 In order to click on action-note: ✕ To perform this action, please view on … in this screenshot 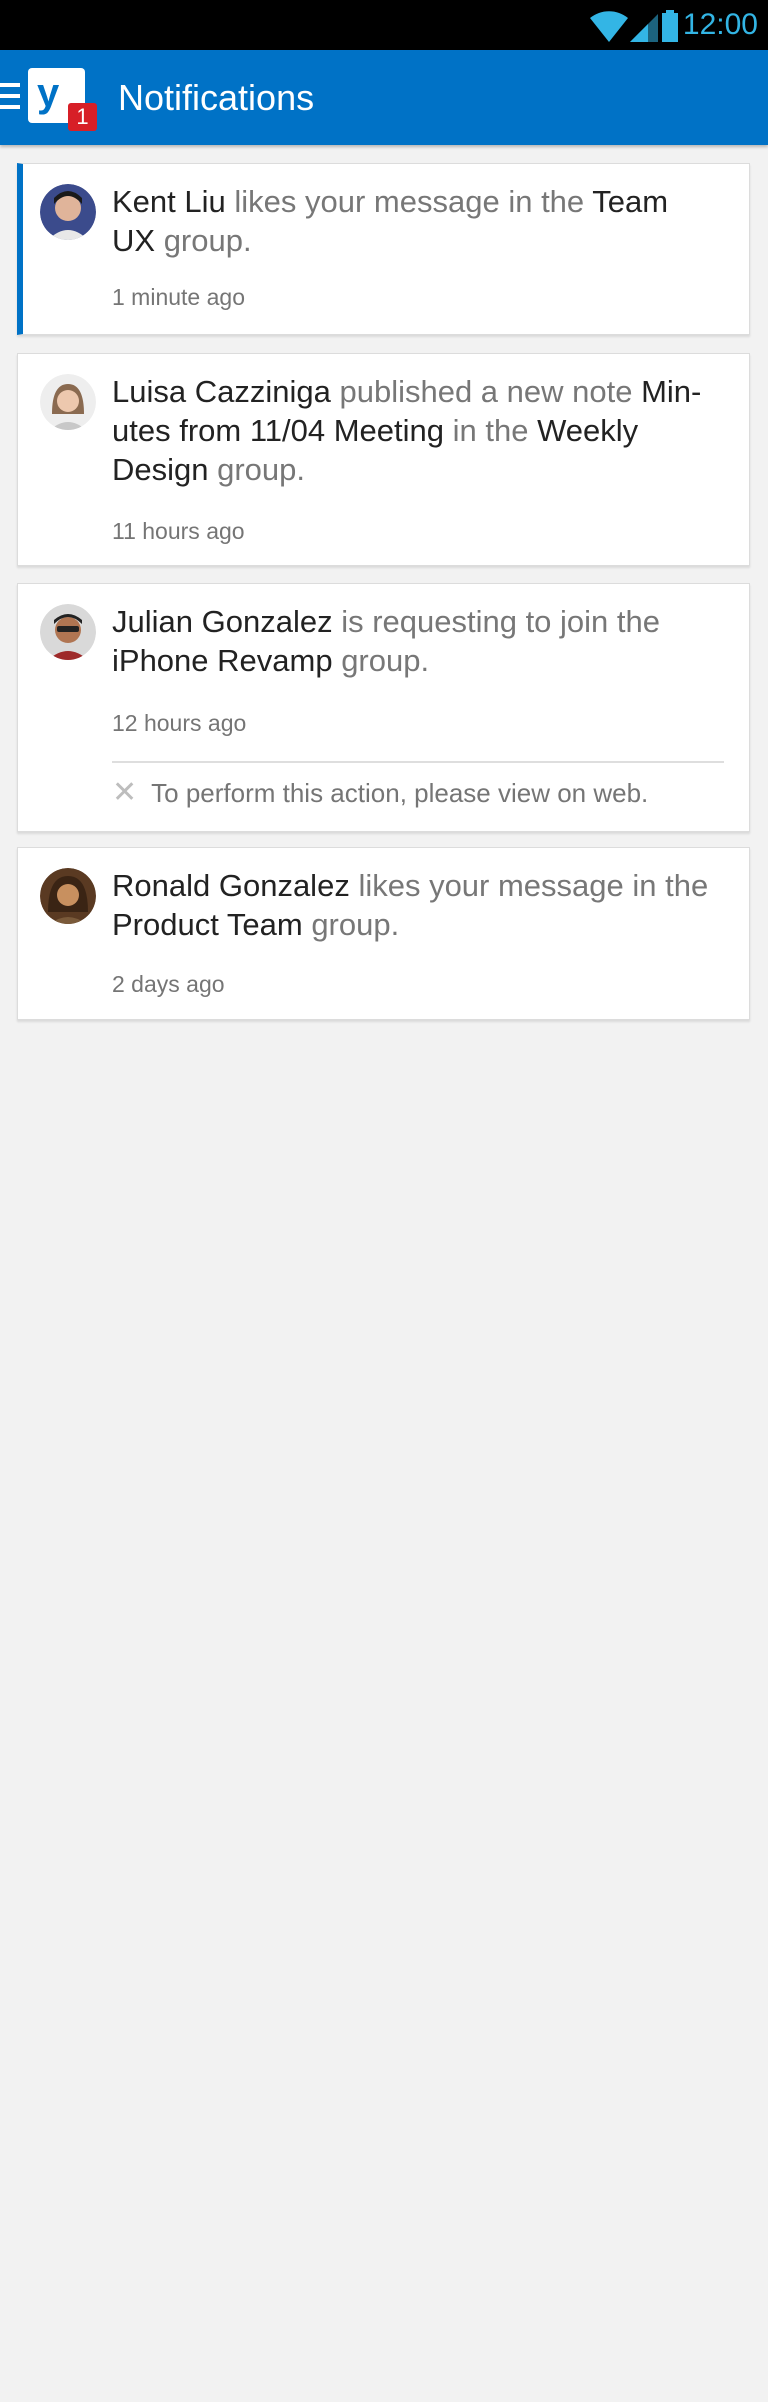, I will do `click(380, 793)`.